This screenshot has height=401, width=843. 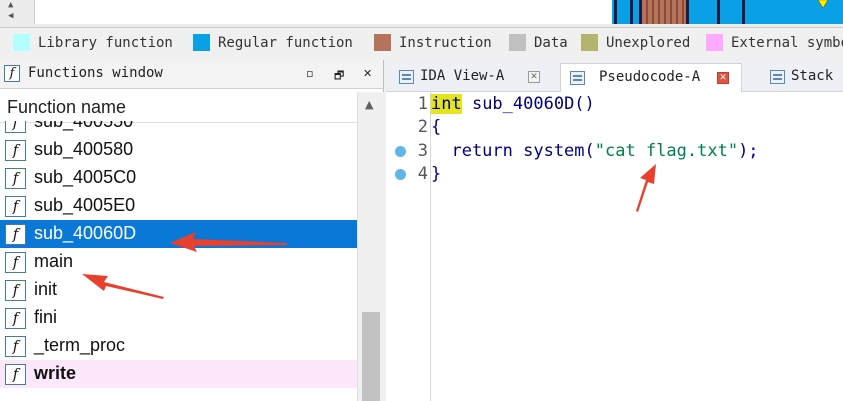 What do you see at coordinates (382, 42) in the screenshot?
I see `legend-swatch-instruction` at bounding box center [382, 42].